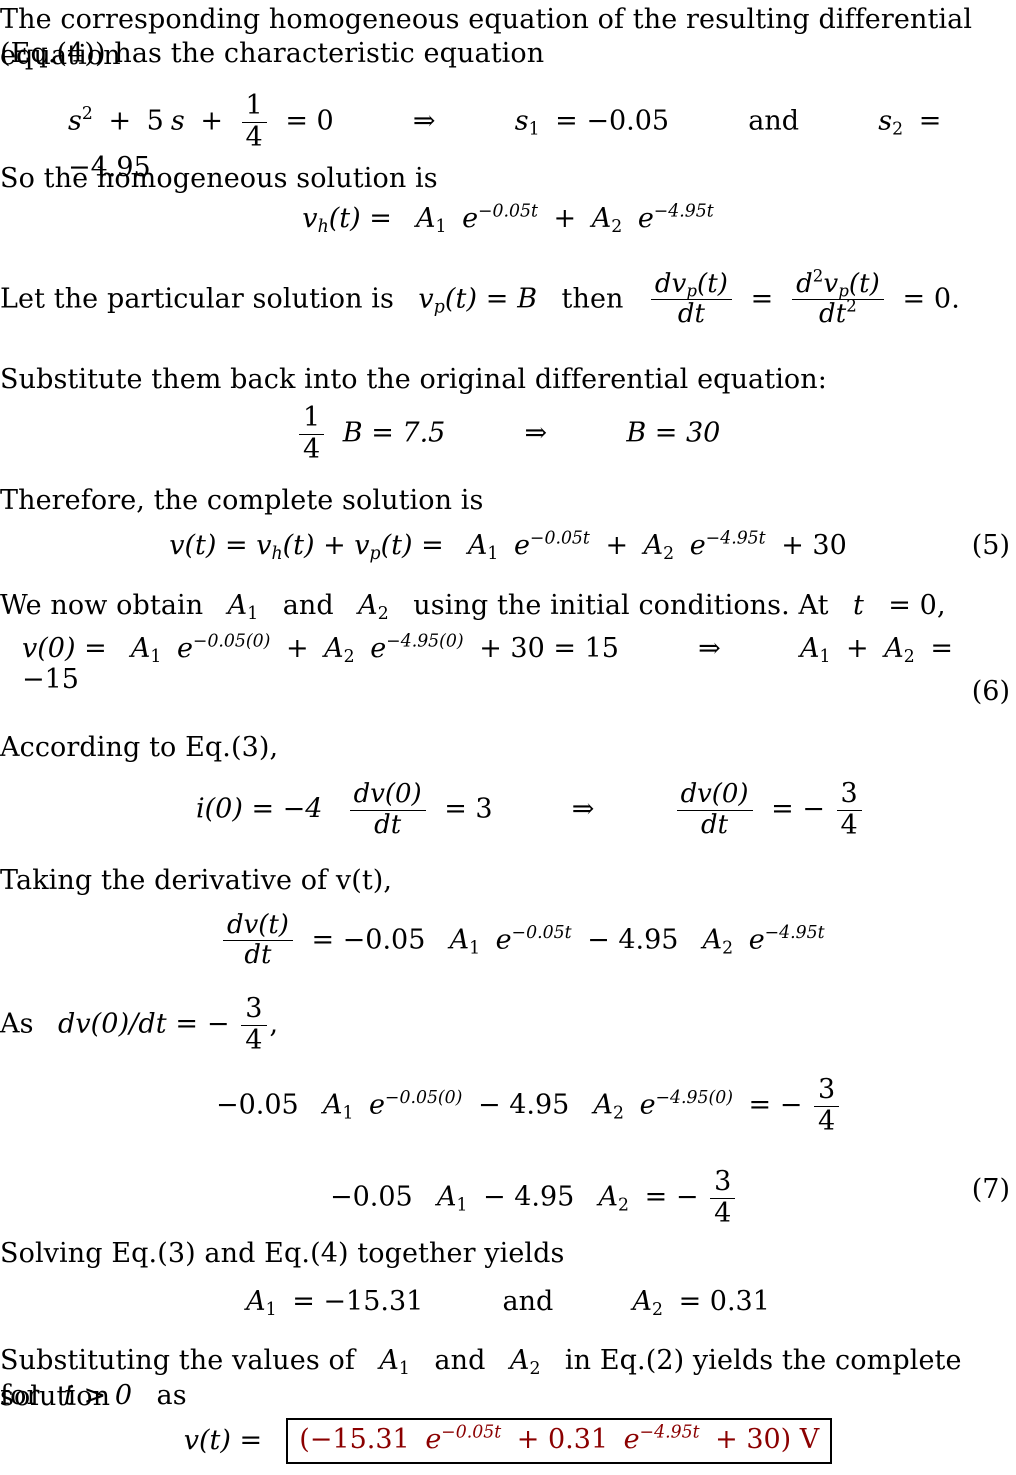  I want to click on ic-e1: e, so click(185, 648).